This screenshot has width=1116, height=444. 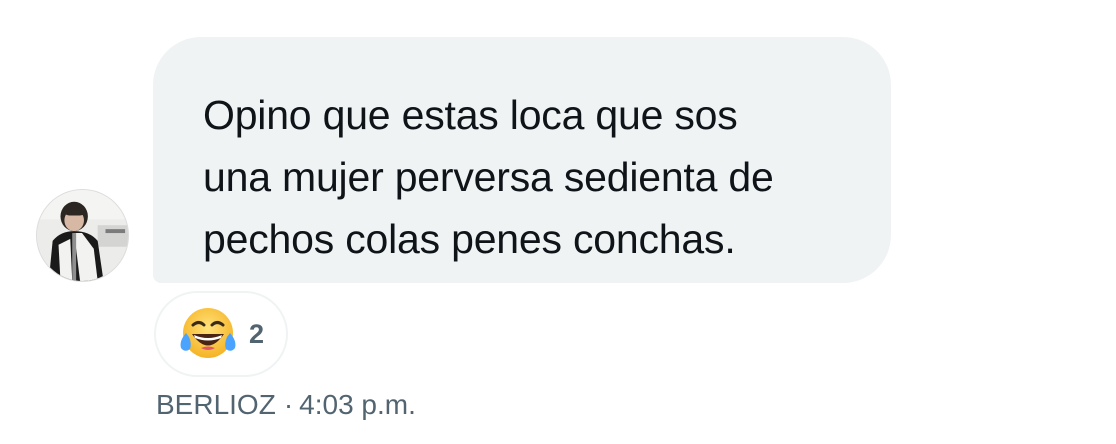 I want to click on message-meta: BERLIOZ · 4:03 p.m., so click(x=286, y=405).